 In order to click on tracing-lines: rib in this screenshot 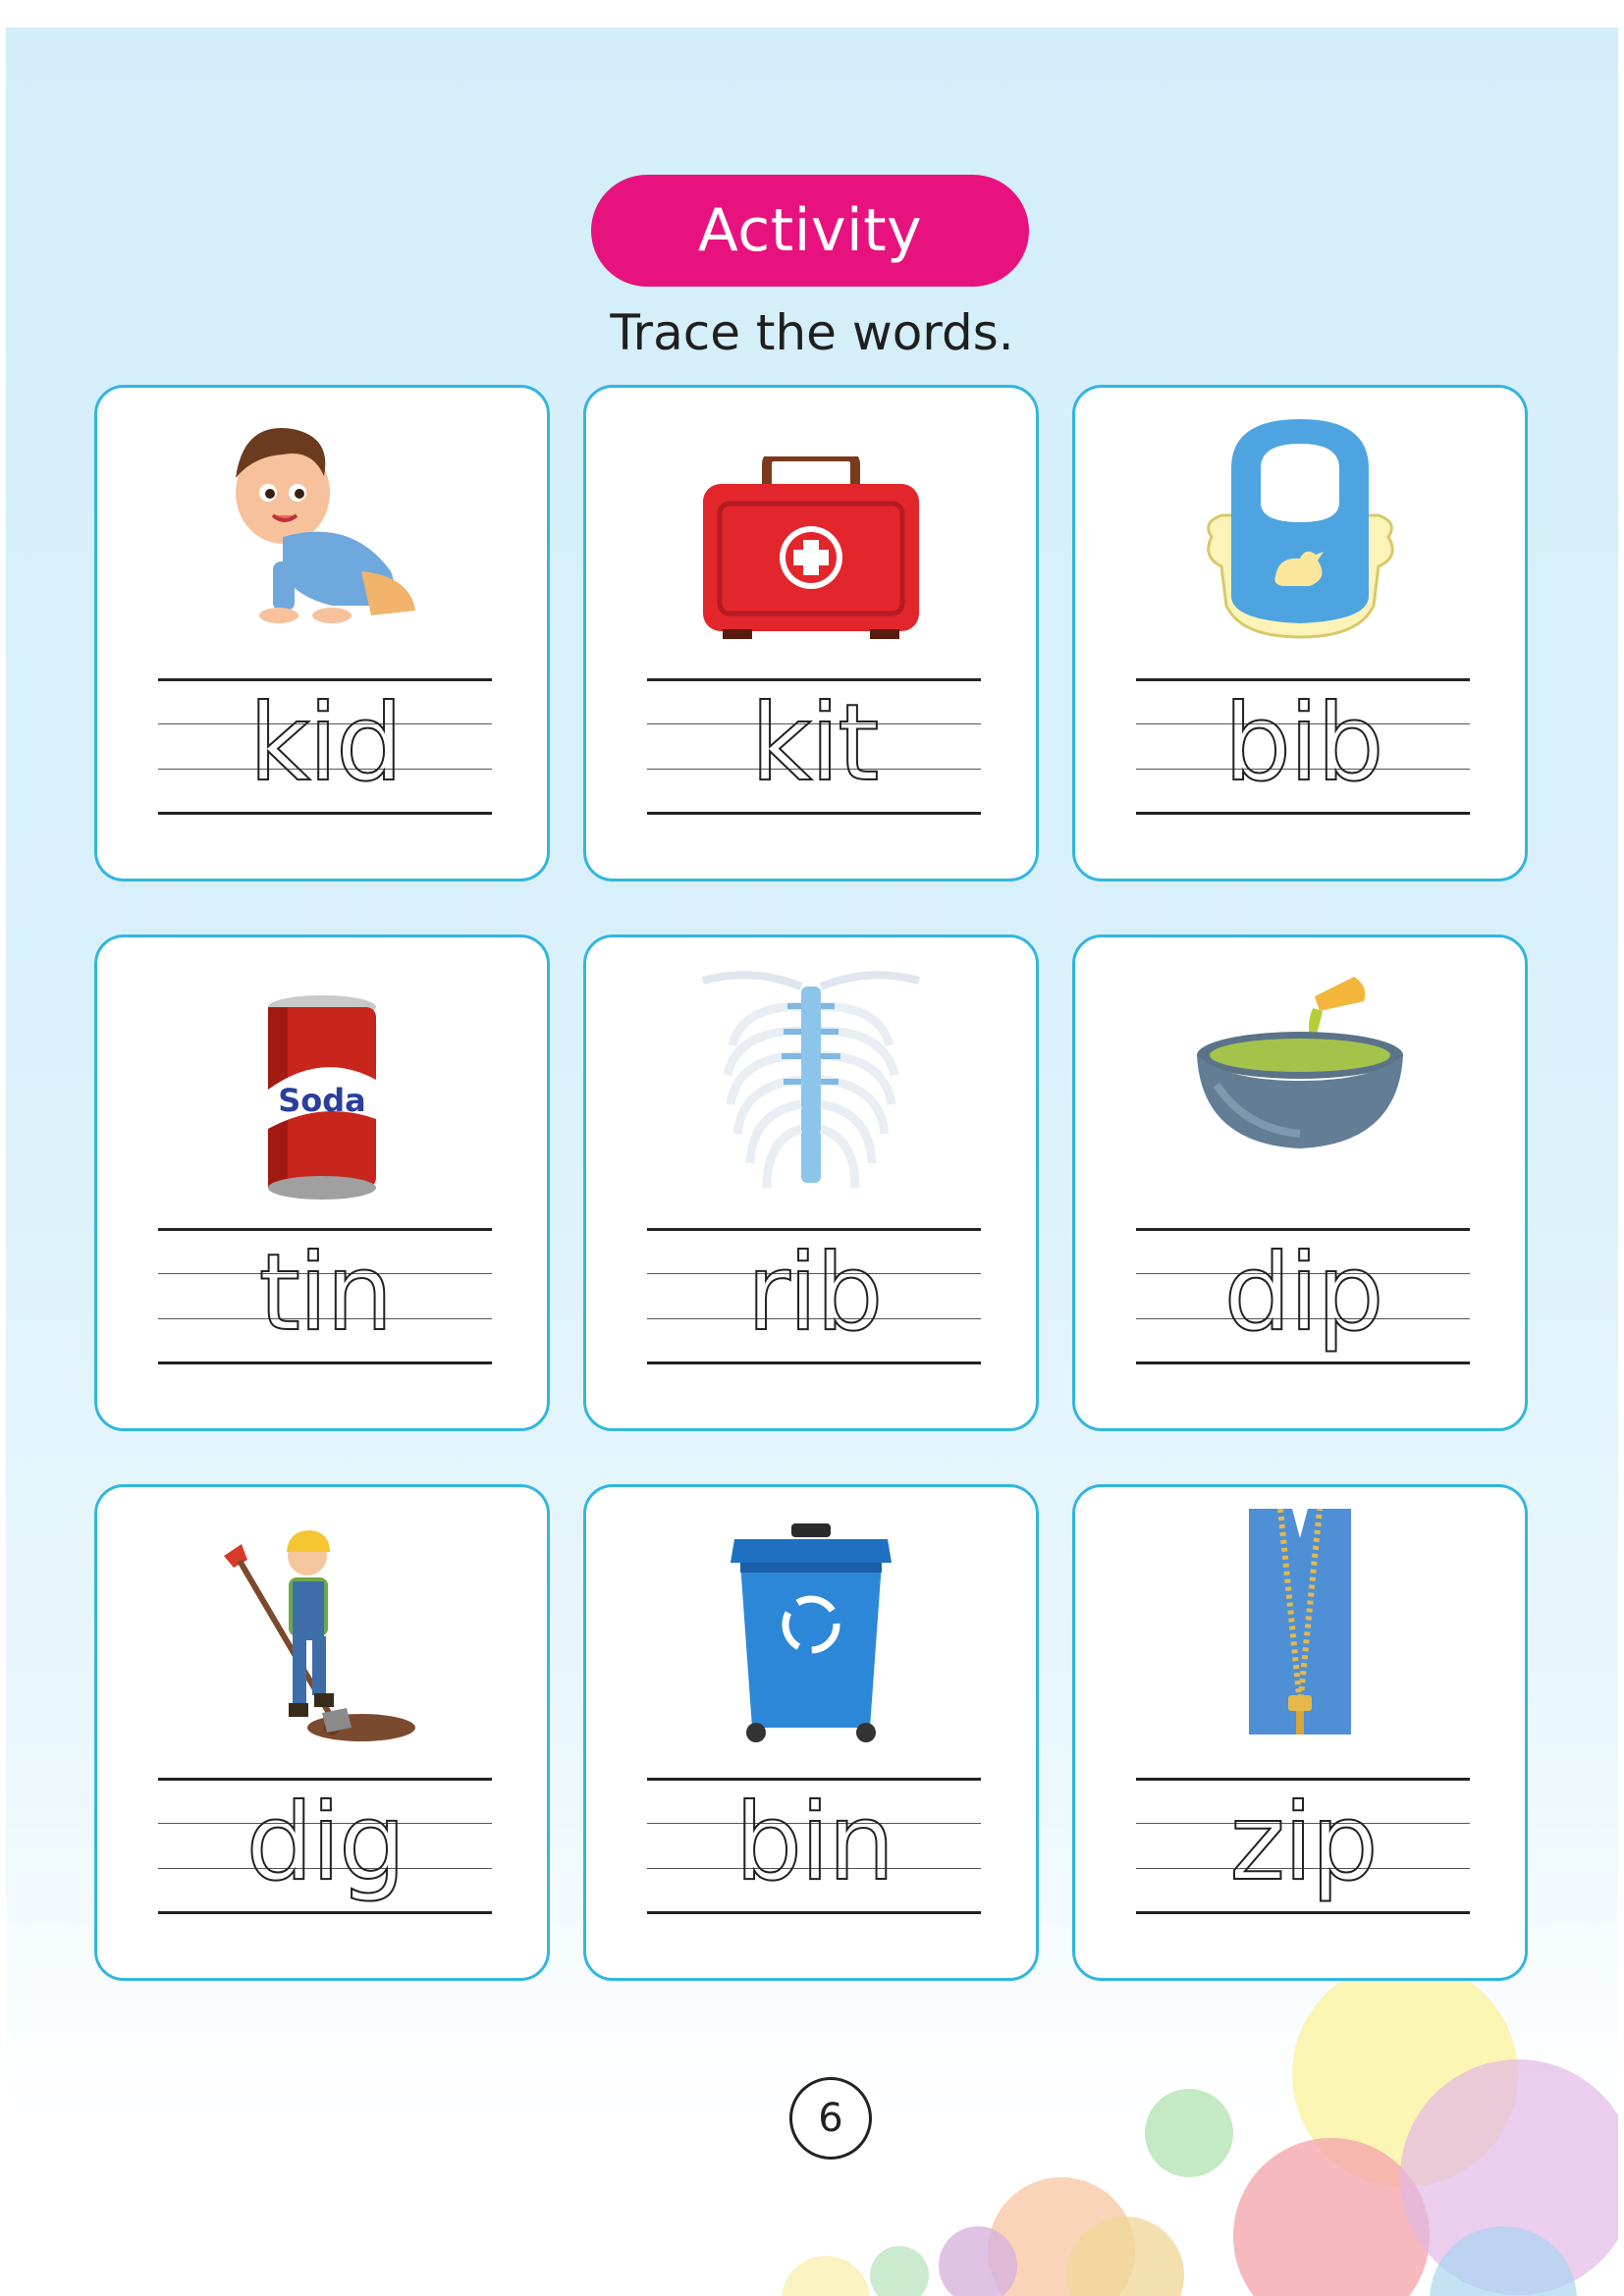, I will do `click(814, 1294)`.